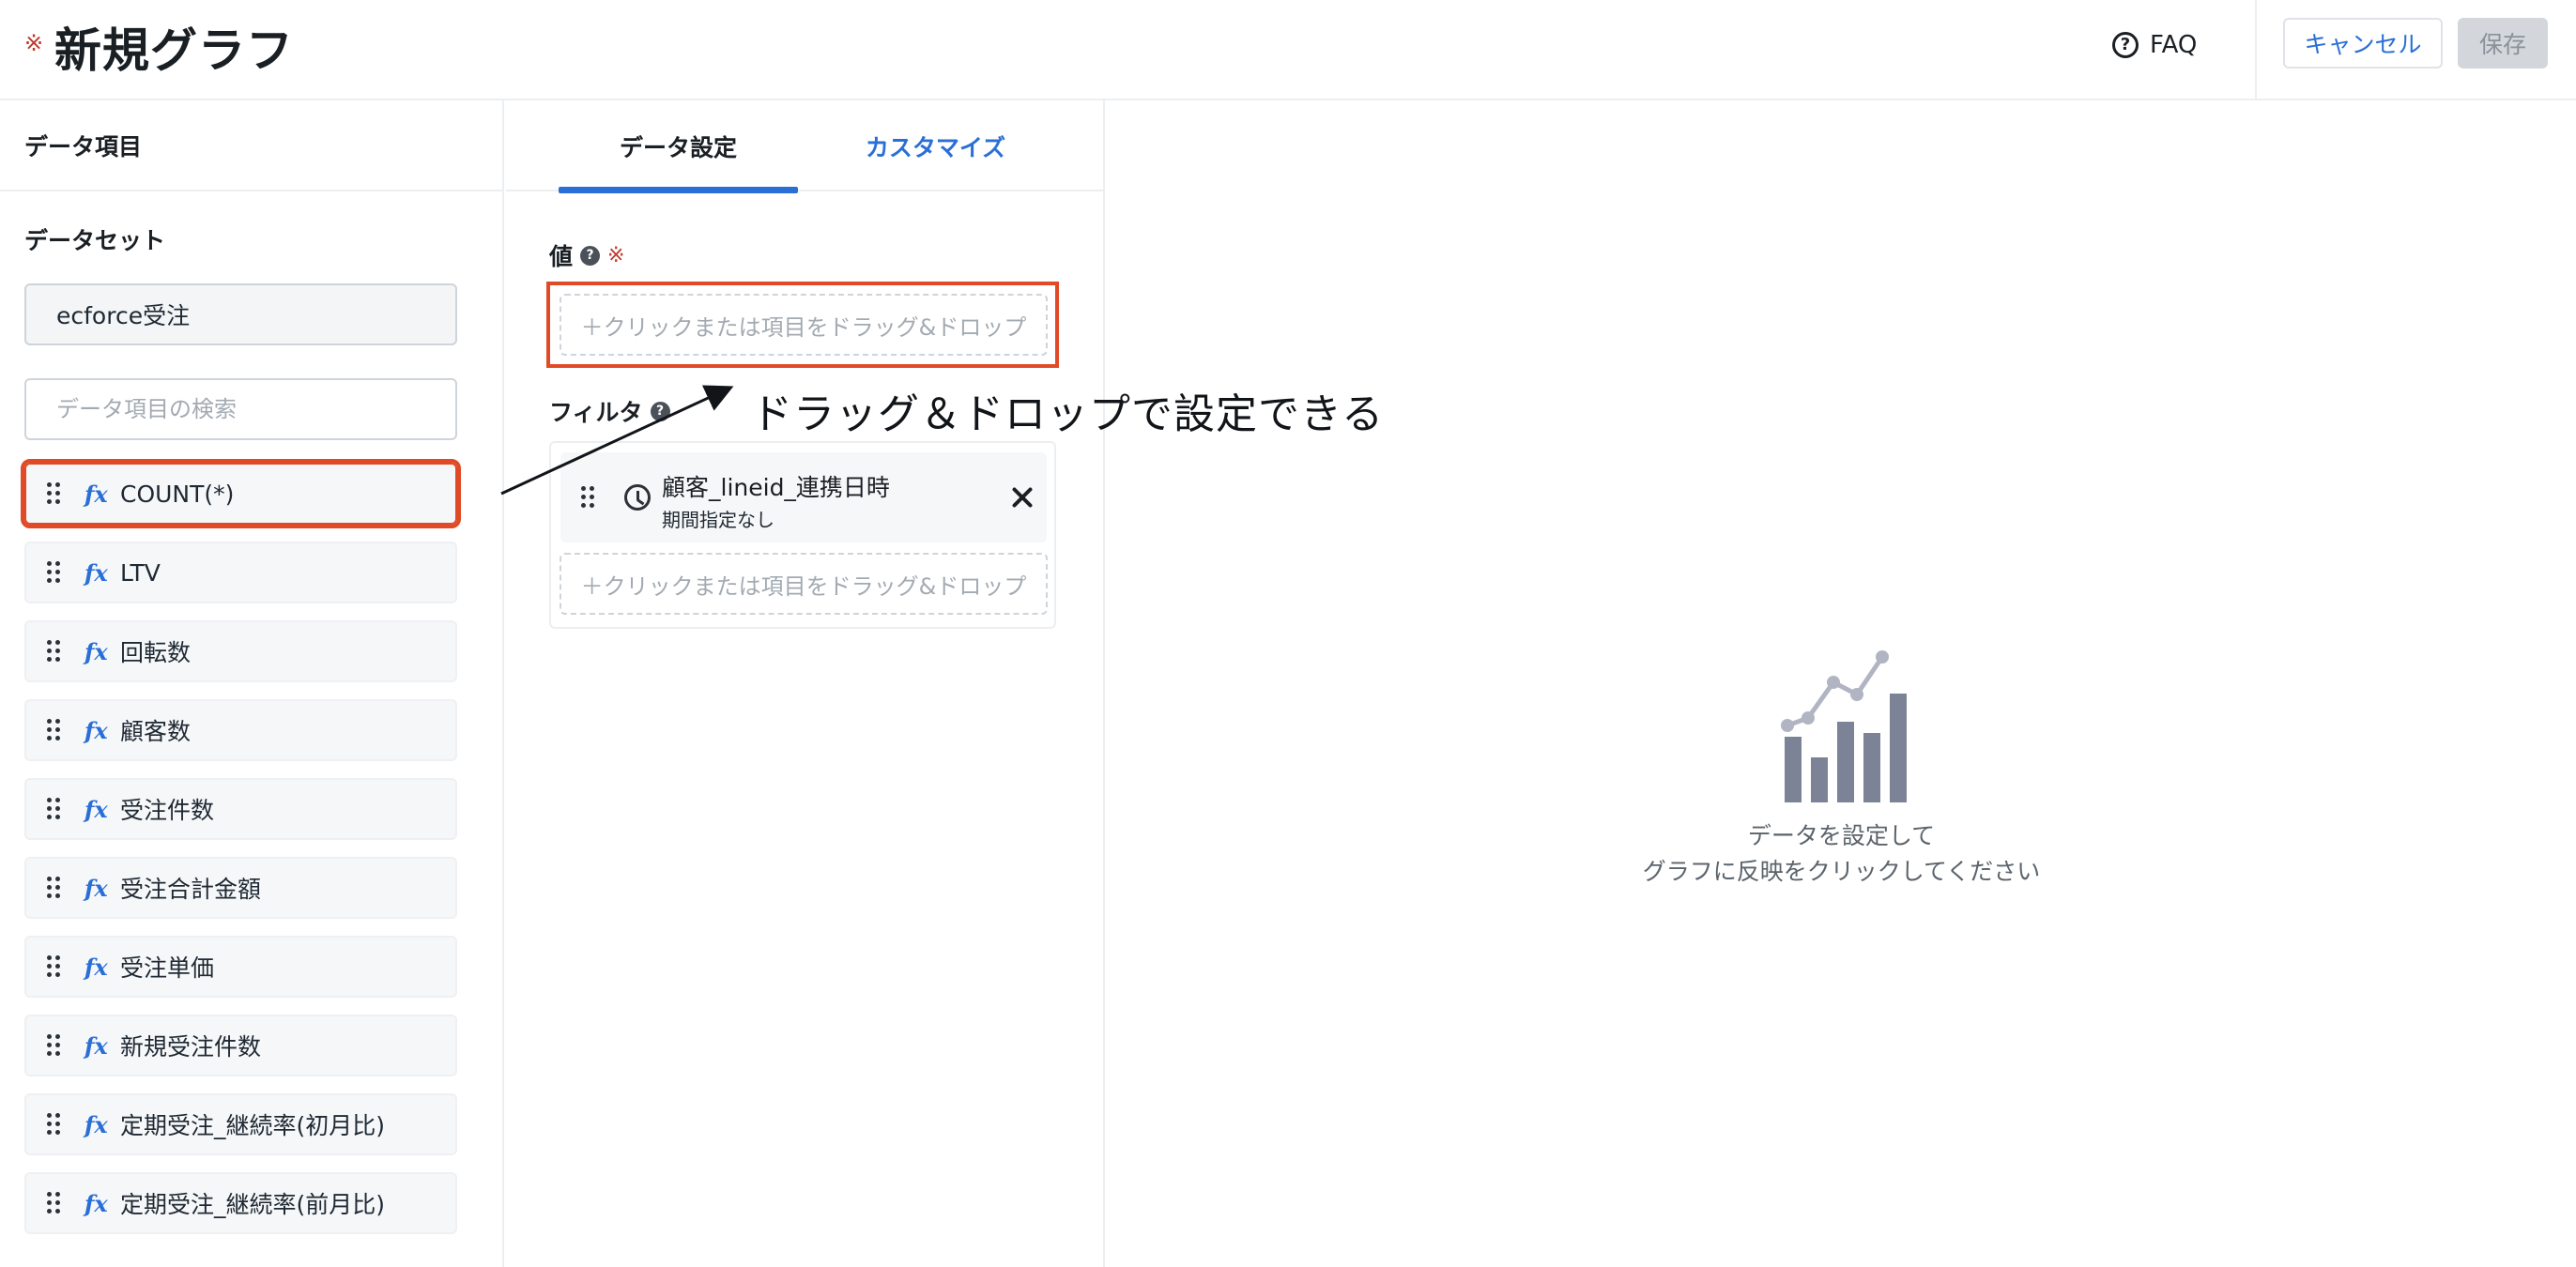 The width and height of the screenshot is (2576, 1267). Describe the element at coordinates (95, 240) in the screenshot. I see `dataset-label: データセット` at that location.